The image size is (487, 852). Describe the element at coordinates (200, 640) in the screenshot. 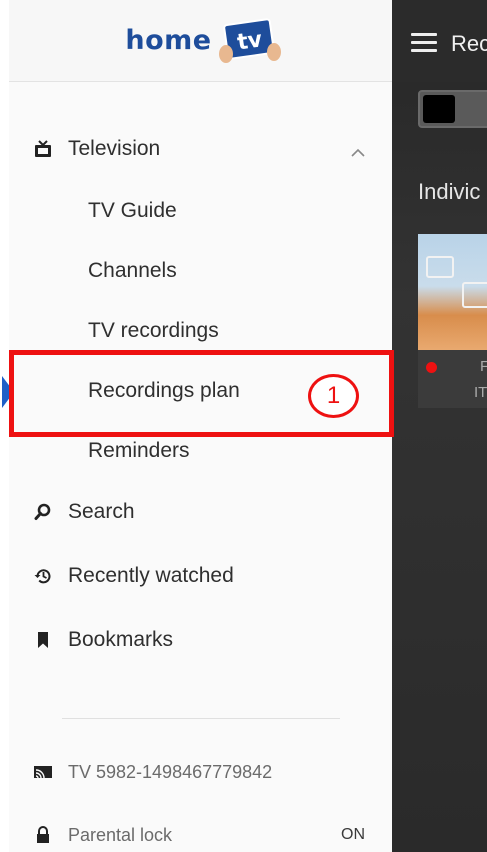

I see `nav-item-bookmarks: Bookmarks` at that location.